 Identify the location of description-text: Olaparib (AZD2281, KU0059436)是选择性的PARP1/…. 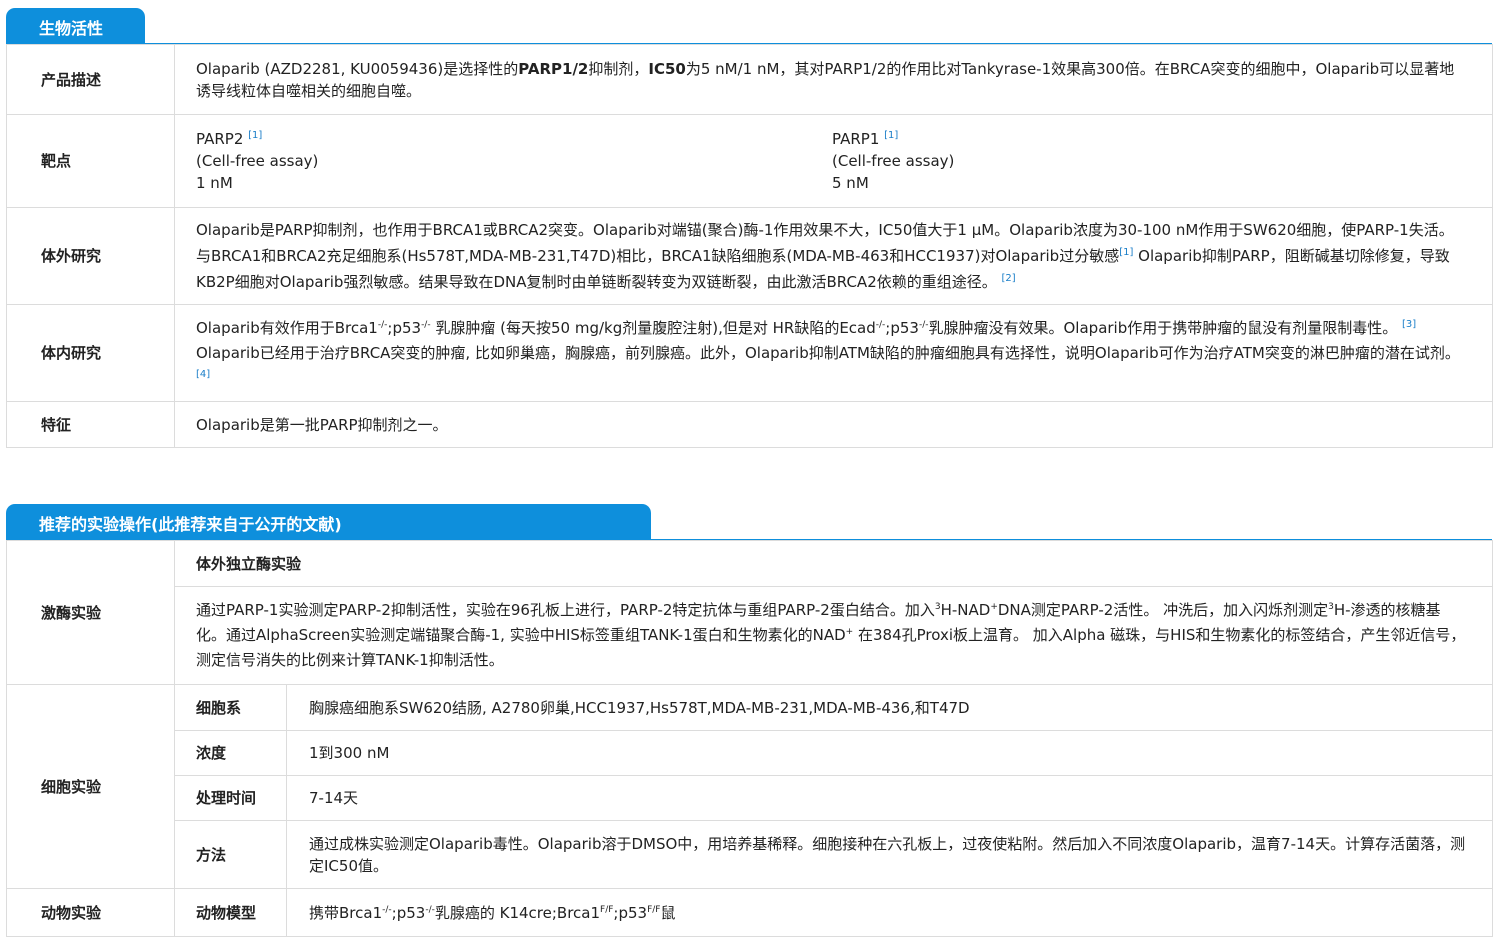
(833, 79).